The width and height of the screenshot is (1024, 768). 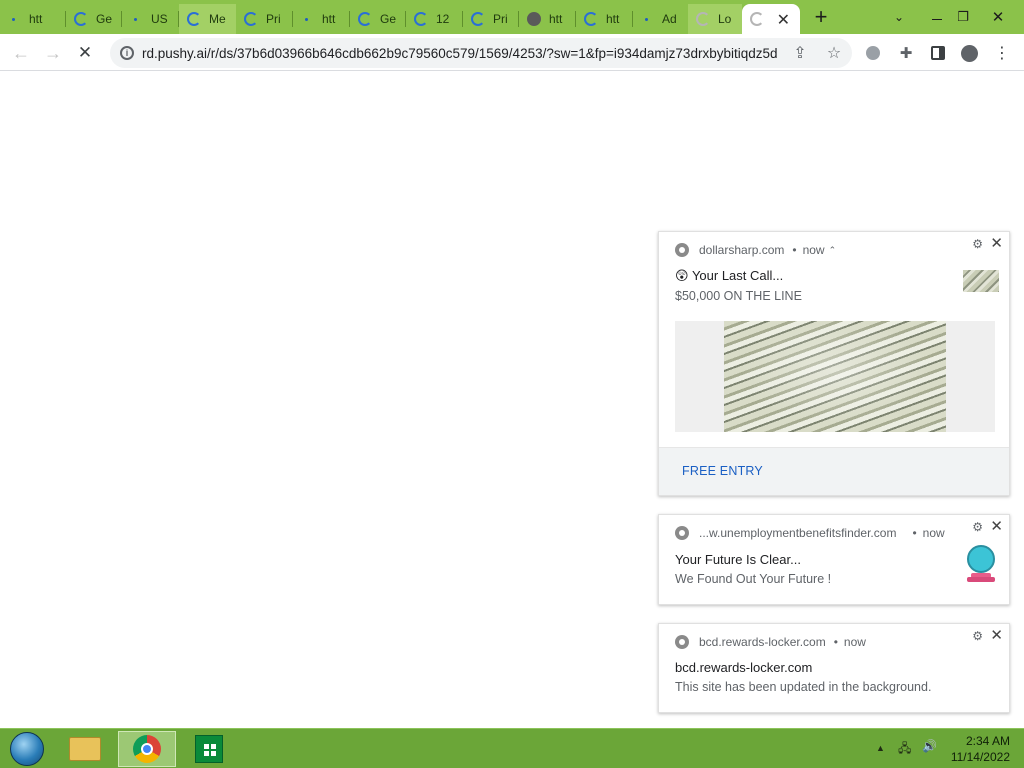 I want to click on notification-message: $50,000 ON THE LINE, so click(x=738, y=296).